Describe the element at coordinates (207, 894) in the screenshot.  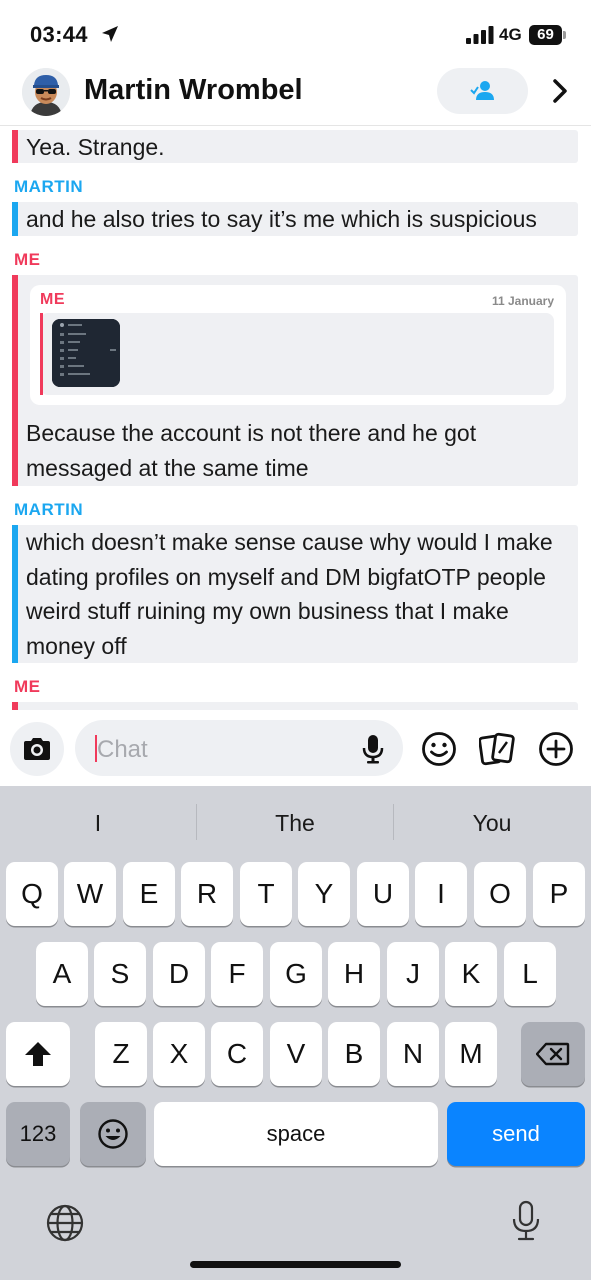
I see `key-r: R` at that location.